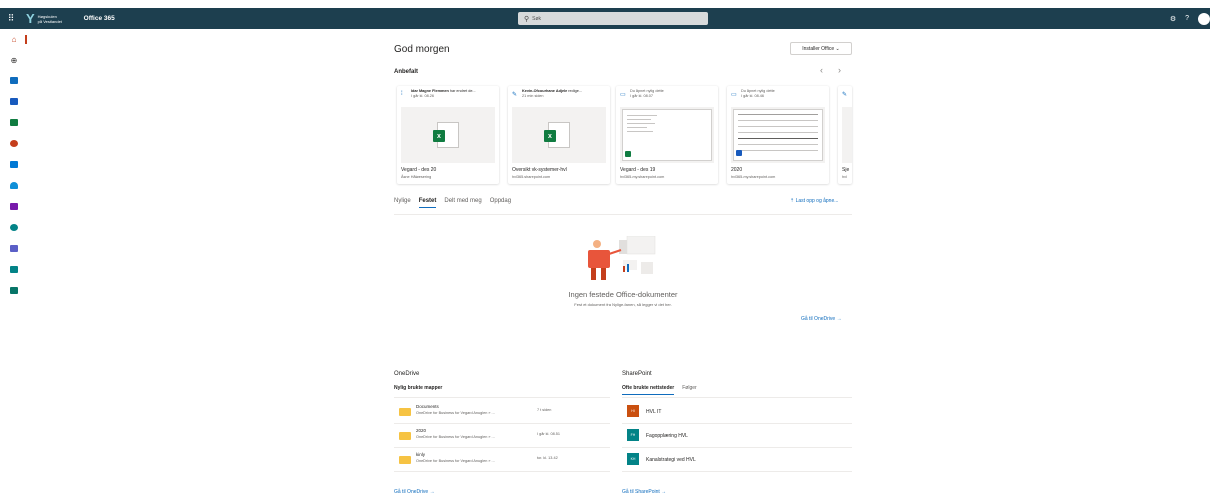  What do you see at coordinates (14, 187) in the screenshot?
I see `onedrive-icon` at bounding box center [14, 187].